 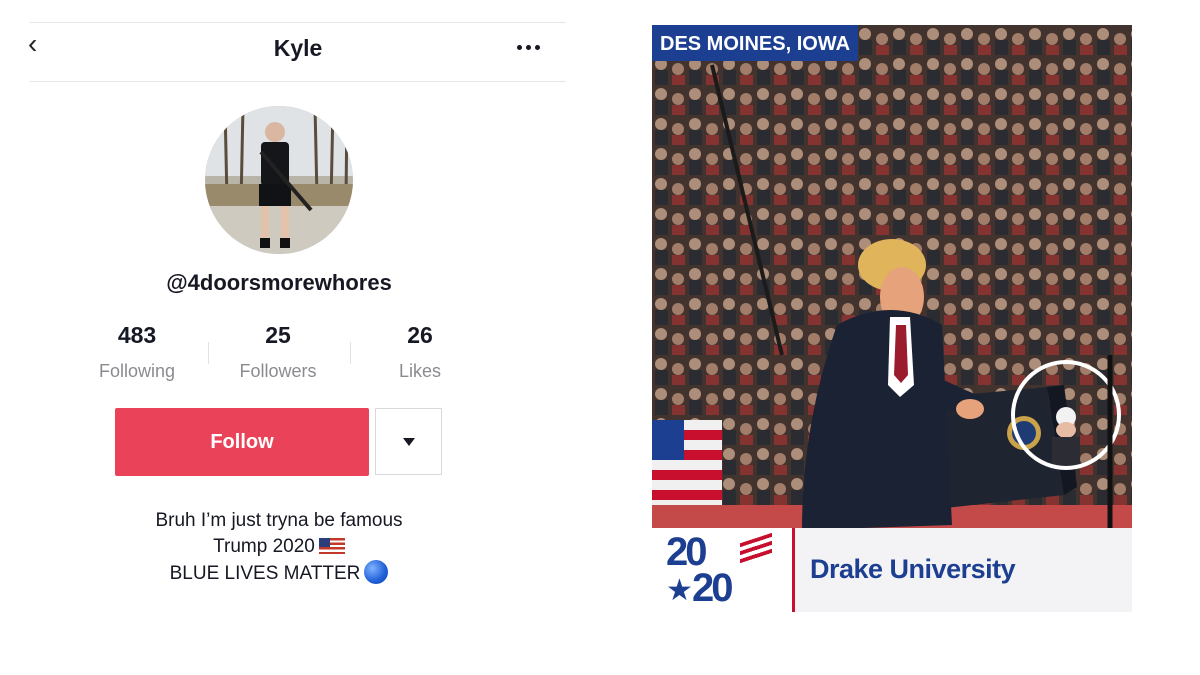 I want to click on suggested-accounts-button, so click(x=408, y=441).